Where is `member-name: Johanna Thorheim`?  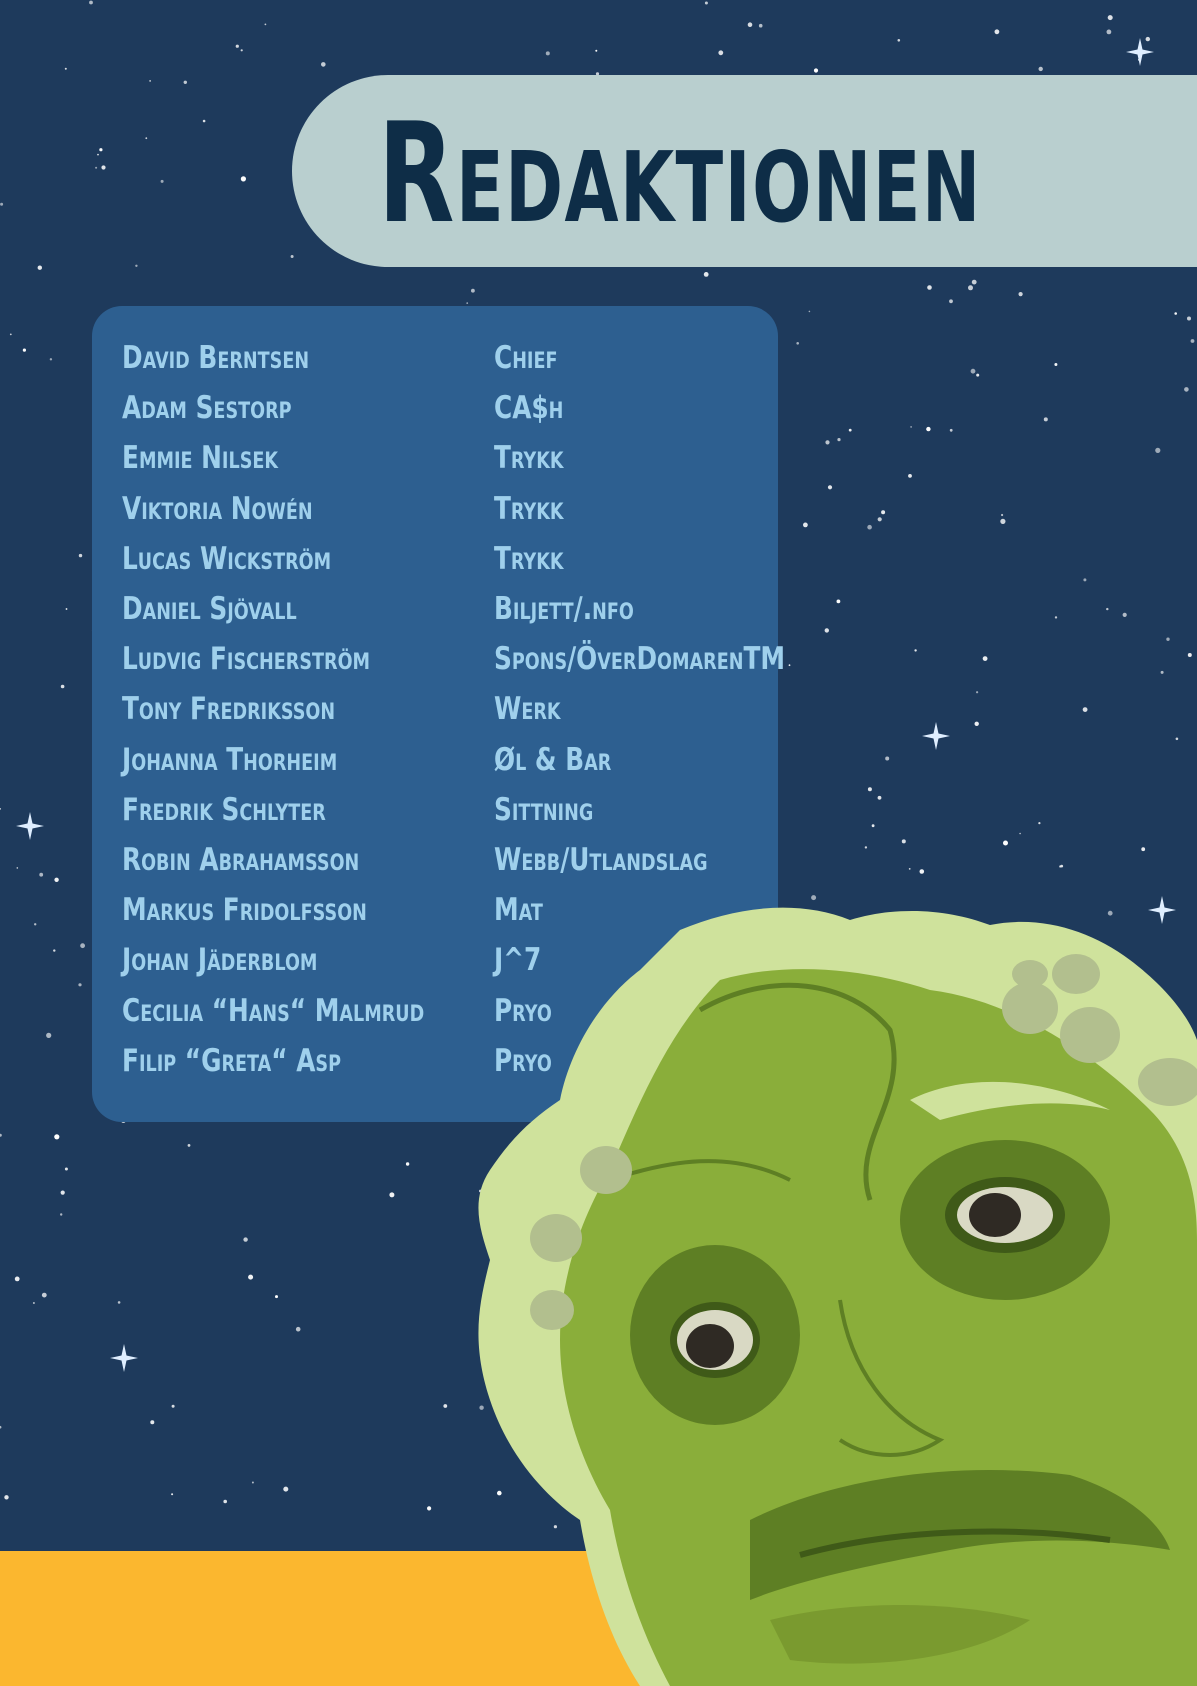 member-name: Johanna Thorheim is located at coordinates (230, 759).